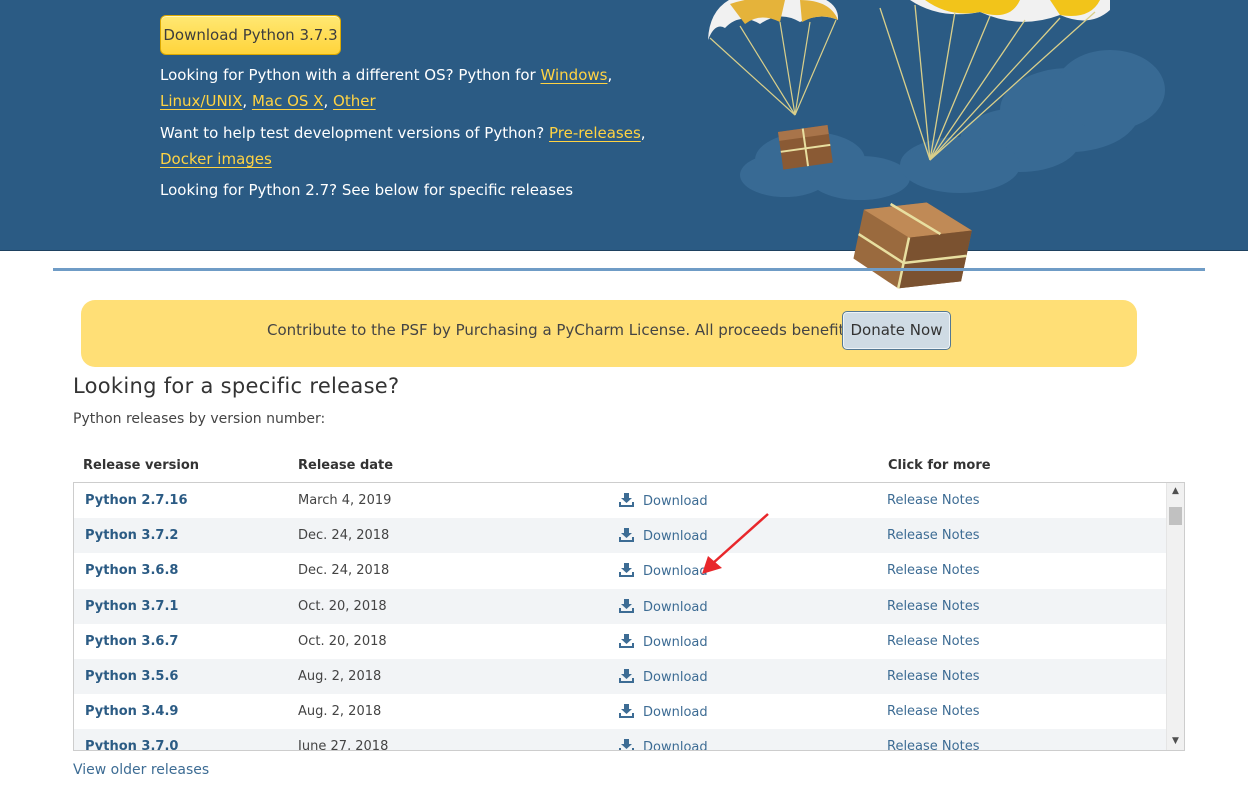  I want to click on link-docker-images: Docker images, so click(216, 159).